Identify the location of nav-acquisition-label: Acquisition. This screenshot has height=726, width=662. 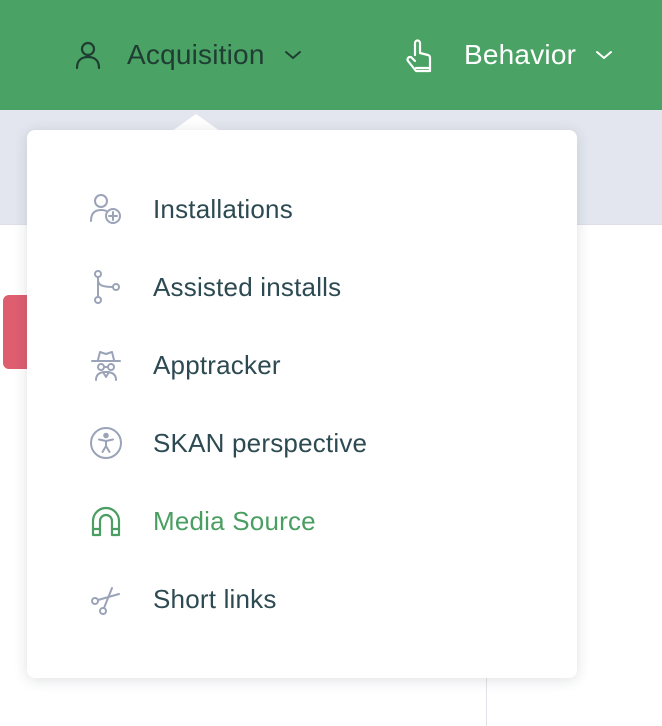
(196, 54).